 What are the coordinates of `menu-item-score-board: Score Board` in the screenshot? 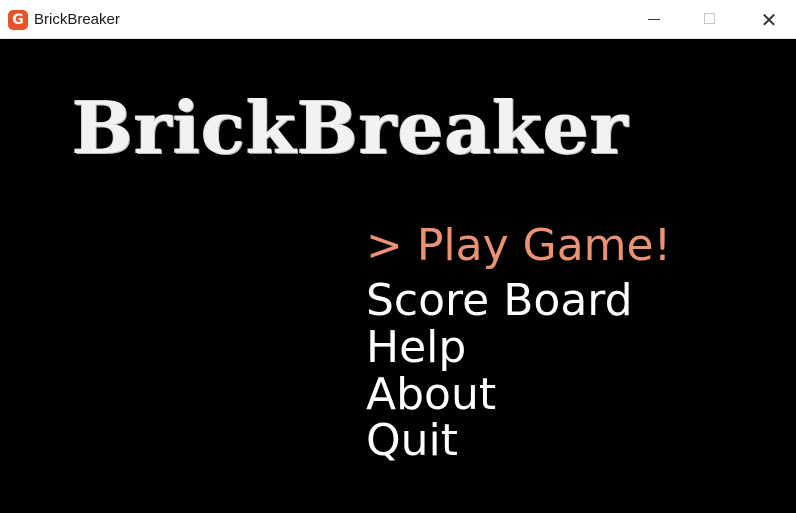 It's located at (499, 301).